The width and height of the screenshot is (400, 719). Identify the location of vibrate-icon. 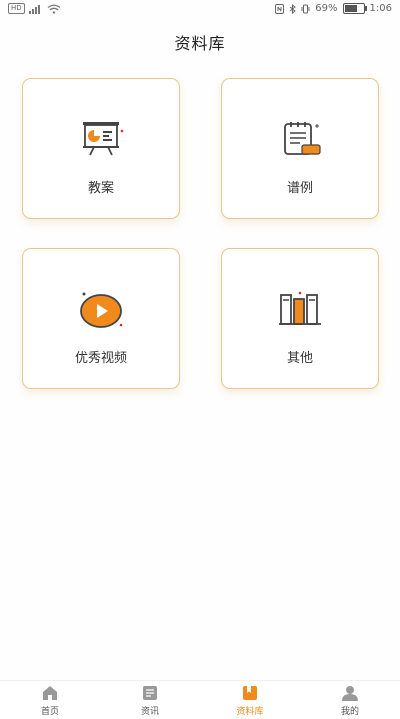
(305, 8).